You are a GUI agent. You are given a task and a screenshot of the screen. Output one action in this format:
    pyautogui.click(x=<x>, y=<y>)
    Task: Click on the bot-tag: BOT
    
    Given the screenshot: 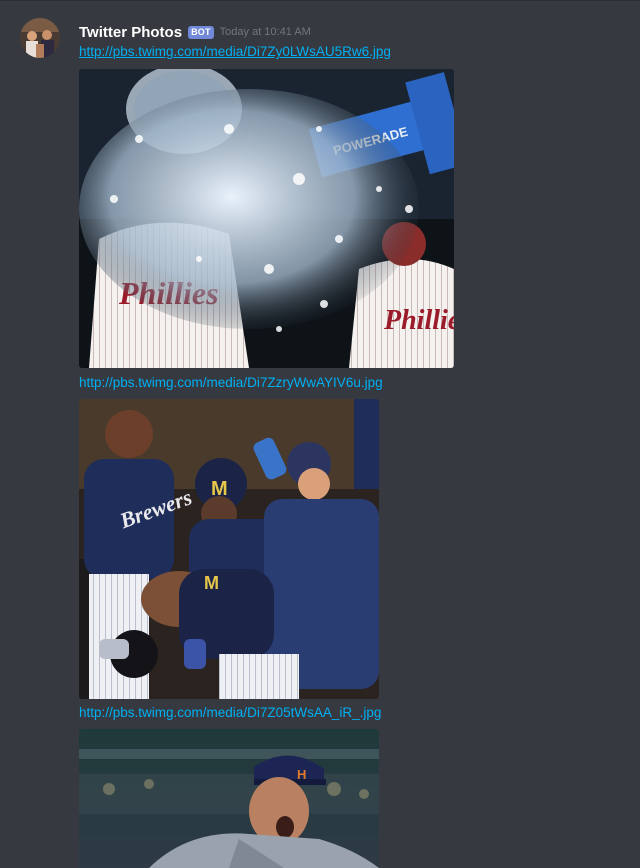 What is the action you would take?
    pyautogui.click(x=201, y=32)
    